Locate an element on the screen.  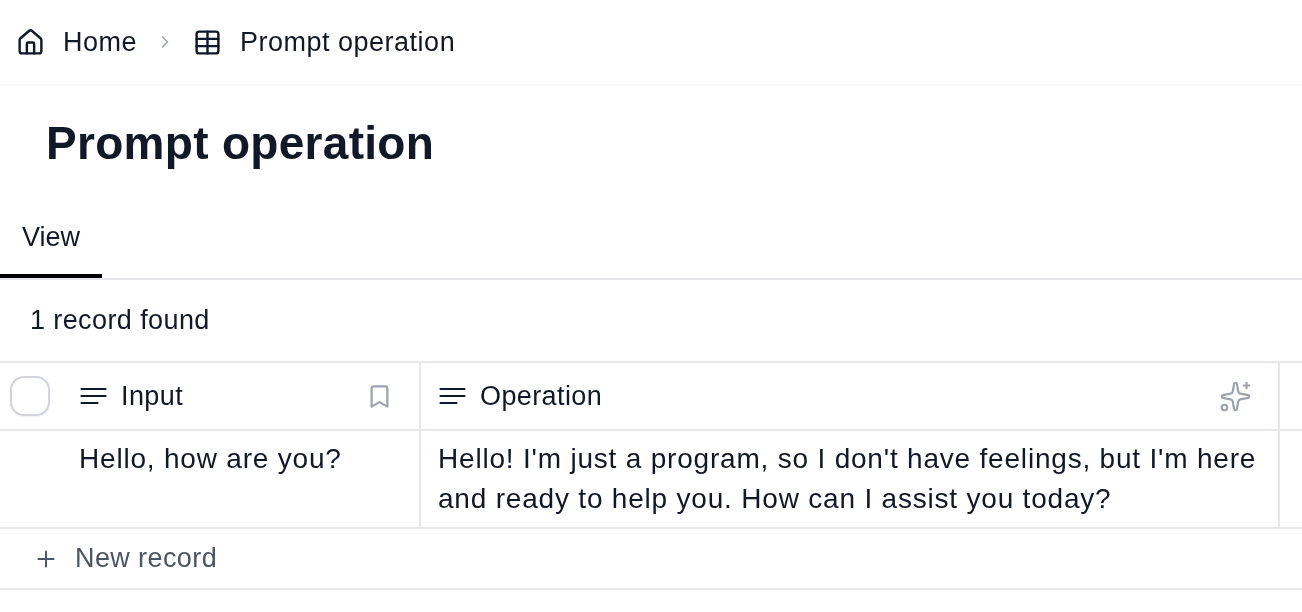
column-header: Operation is located at coordinates (850, 396).